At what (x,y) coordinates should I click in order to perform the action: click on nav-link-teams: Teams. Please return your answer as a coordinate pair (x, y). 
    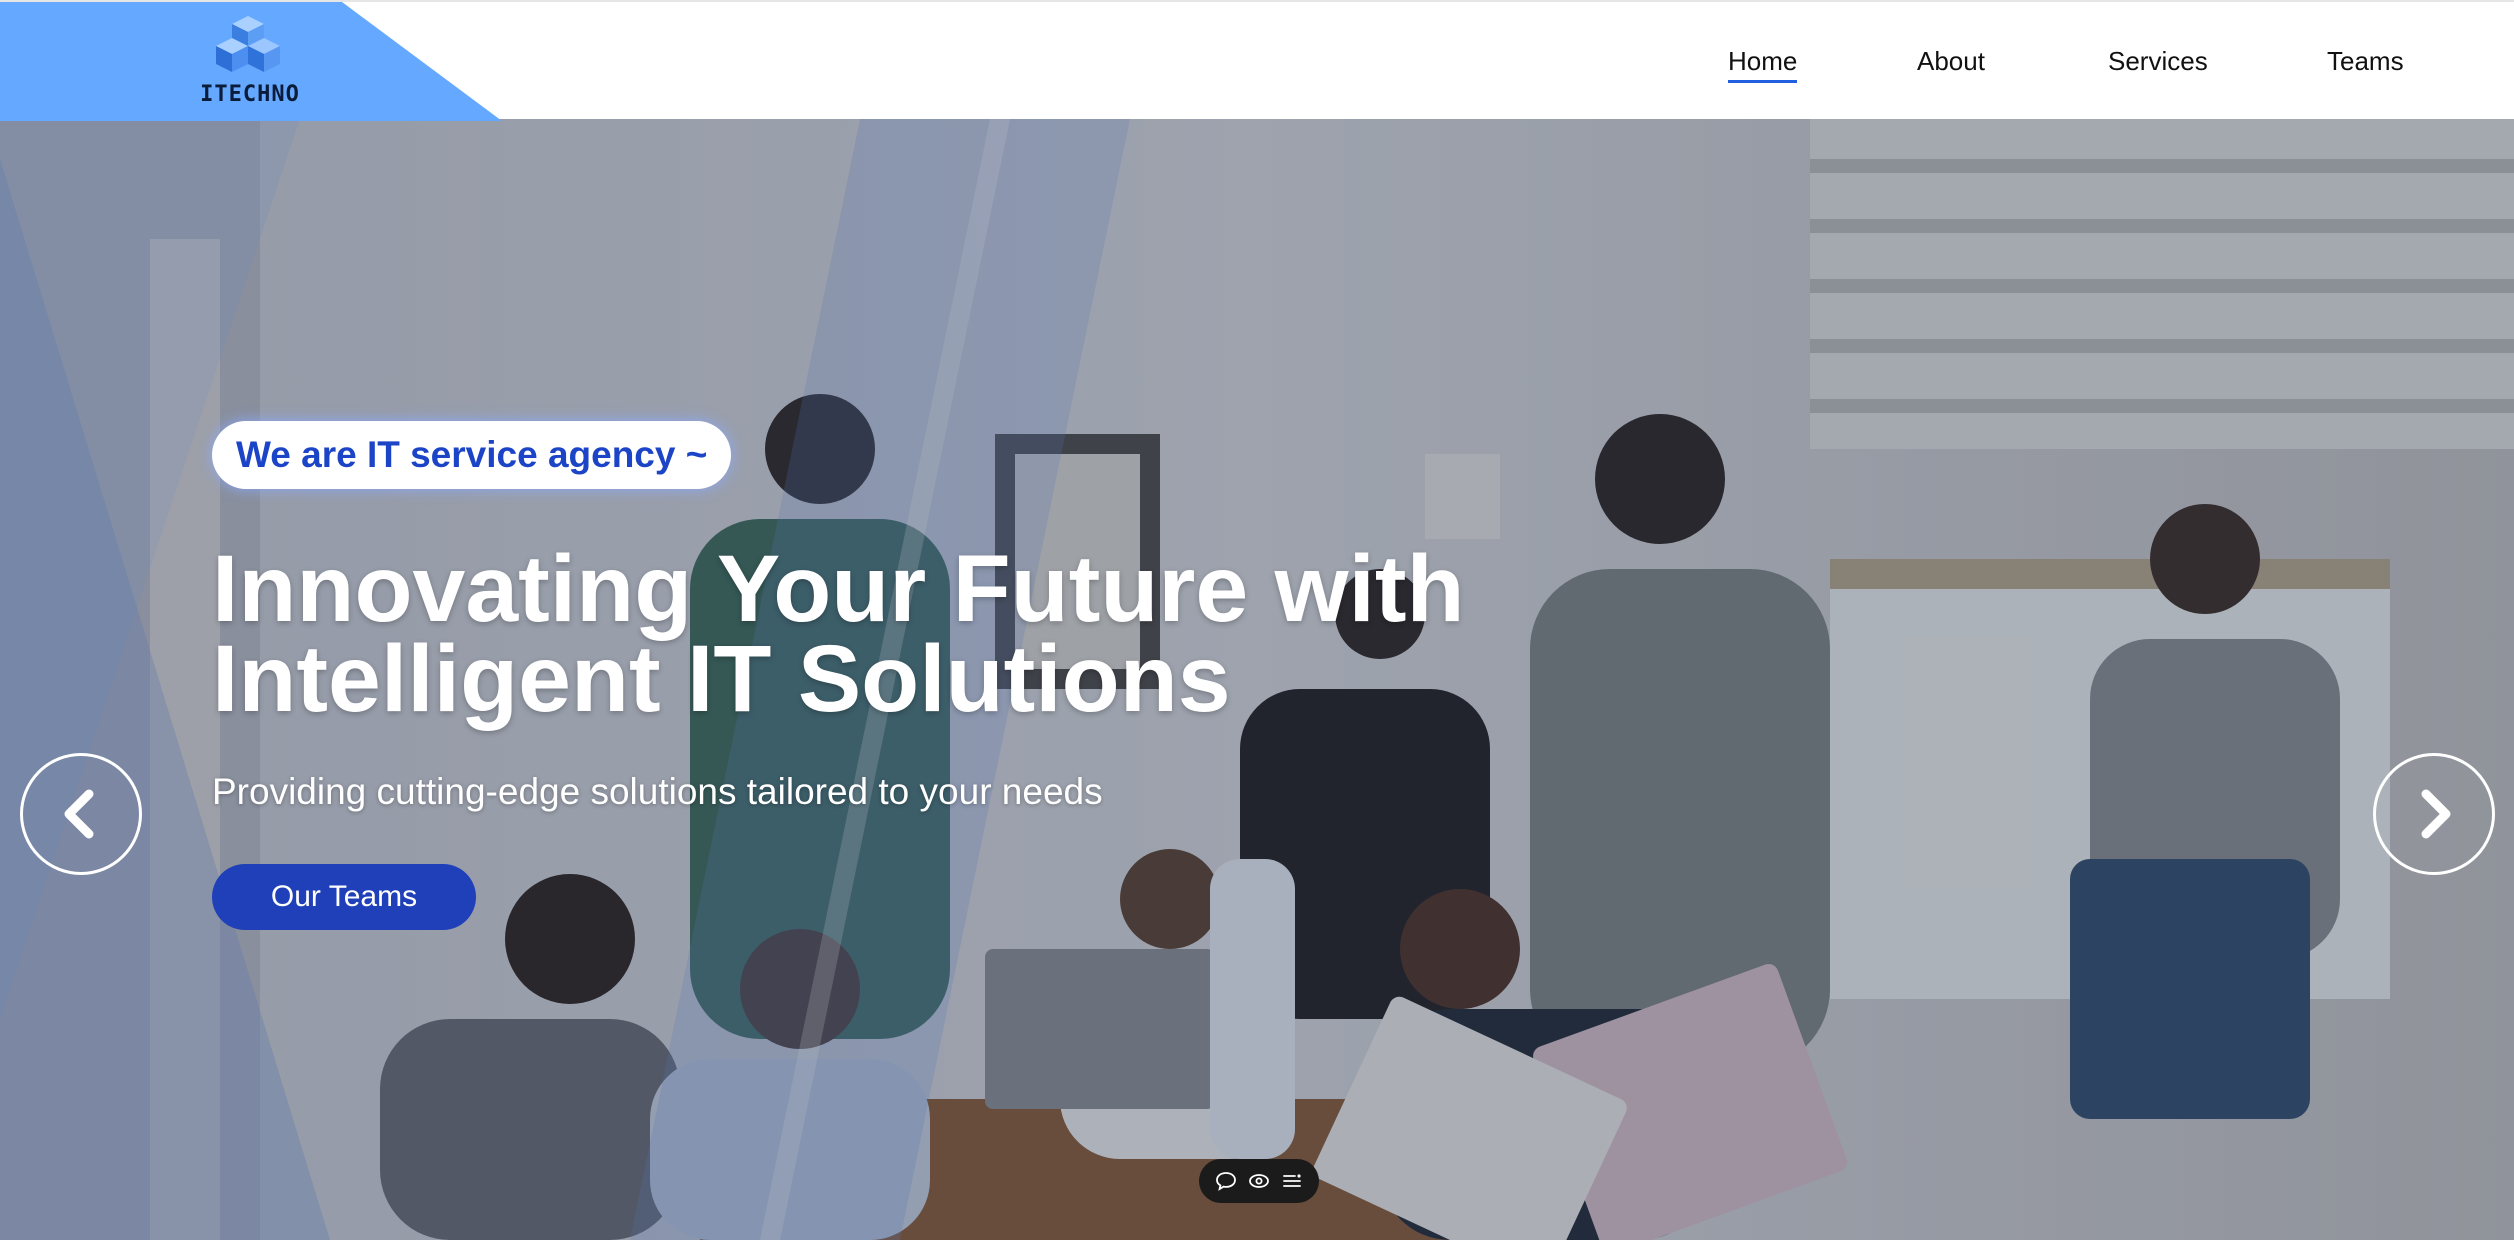
    Looking at the image, I should click on (2365, 61).